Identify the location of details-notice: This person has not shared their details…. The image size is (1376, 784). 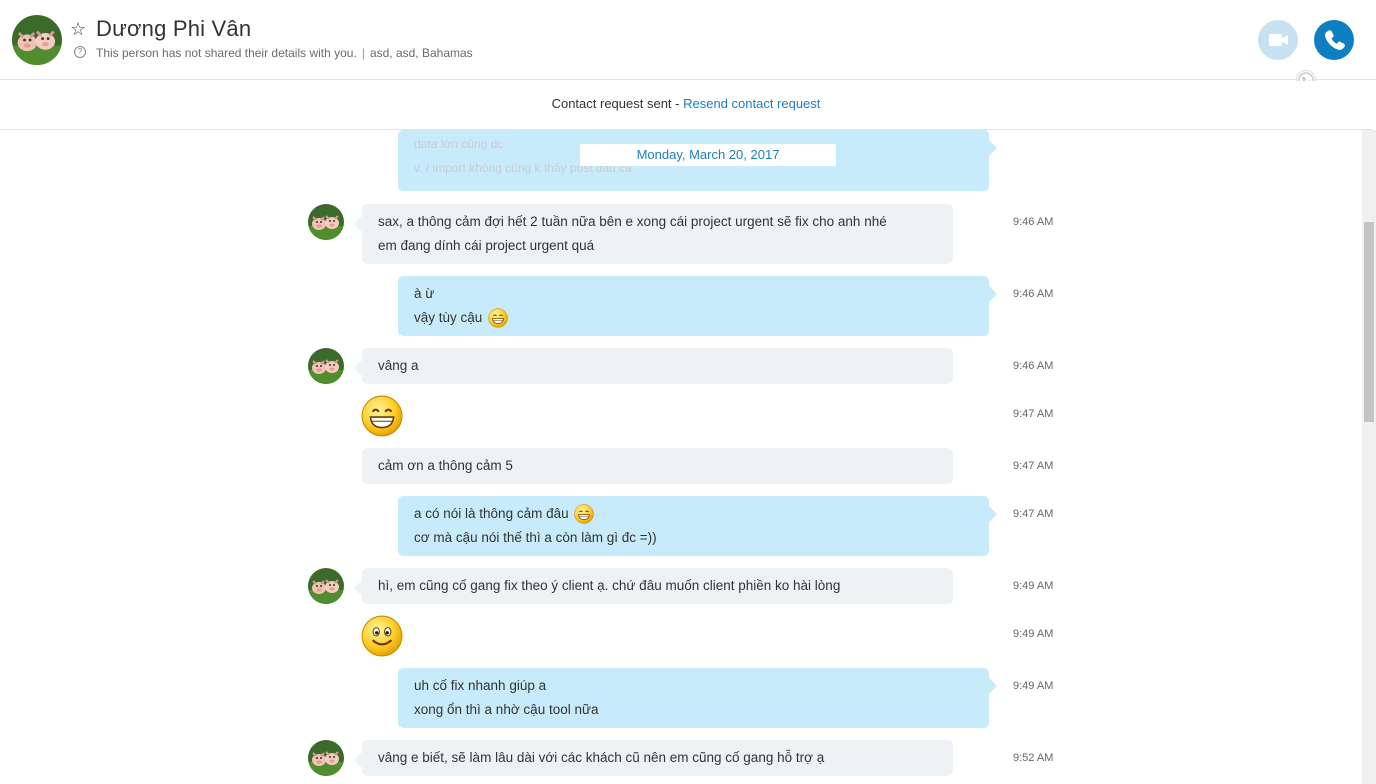
(226, 53).